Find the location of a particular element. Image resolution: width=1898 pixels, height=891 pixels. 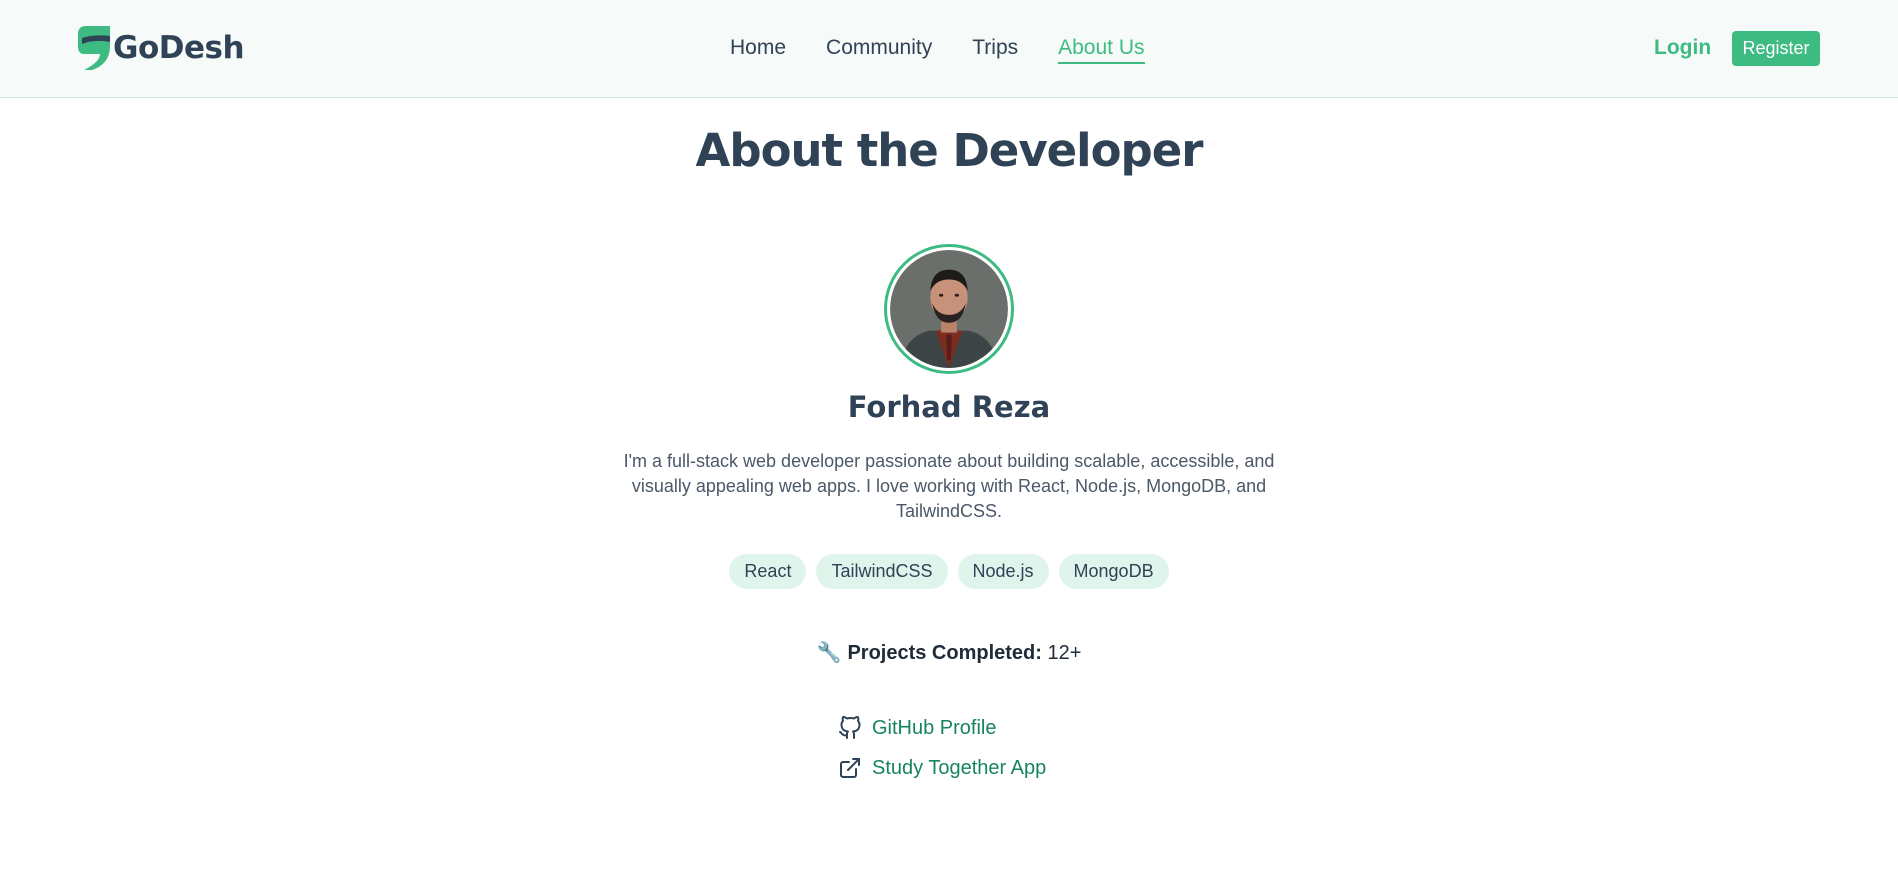

projects-label: Projects Completed: is located at coordinates (944, 653).